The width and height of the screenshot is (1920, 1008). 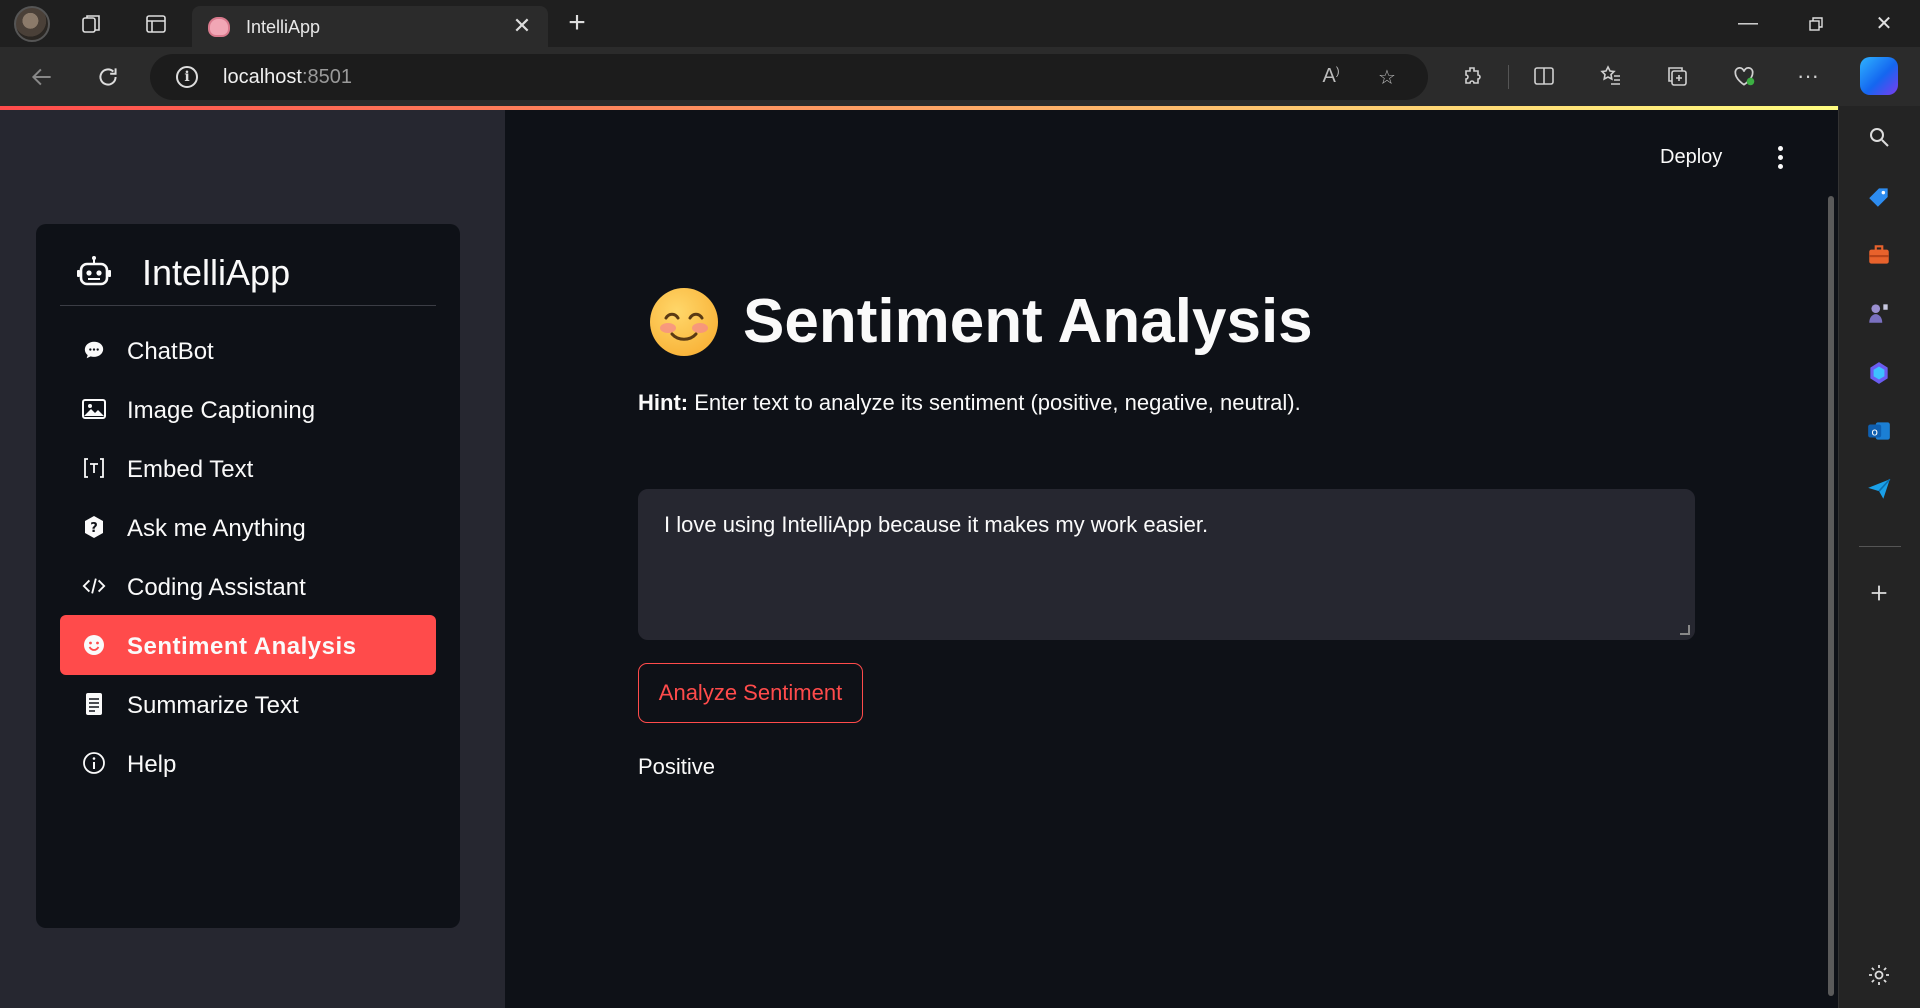 What do you see at coordinates (370, 26) in the screenshot?
I see `tab-intelliapp: IntelliApp ✕` at bounding box center [370, 26].